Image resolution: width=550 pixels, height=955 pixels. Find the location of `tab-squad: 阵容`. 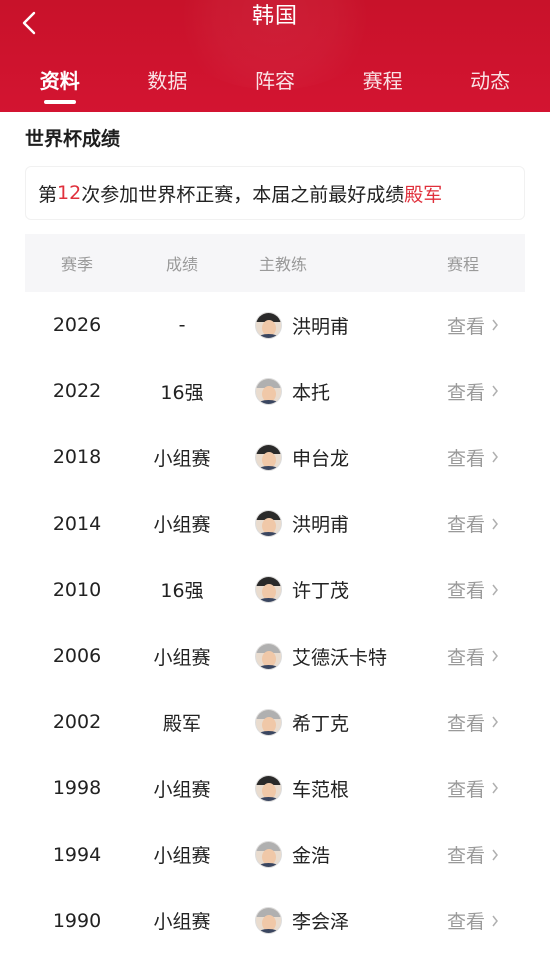

tab-squad: 阵容 is located at coordinates (275, 82).